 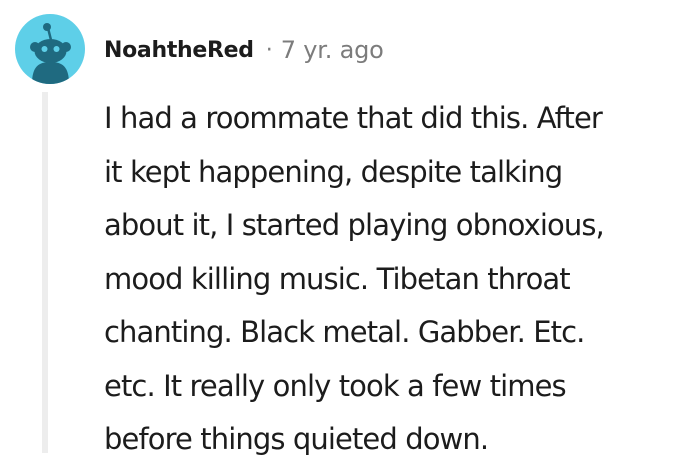 What do you see at coordinates (296, 439) in the screenshot?
I see `comment-body-line: before things quieted down.` at bounding box center [296, 439].